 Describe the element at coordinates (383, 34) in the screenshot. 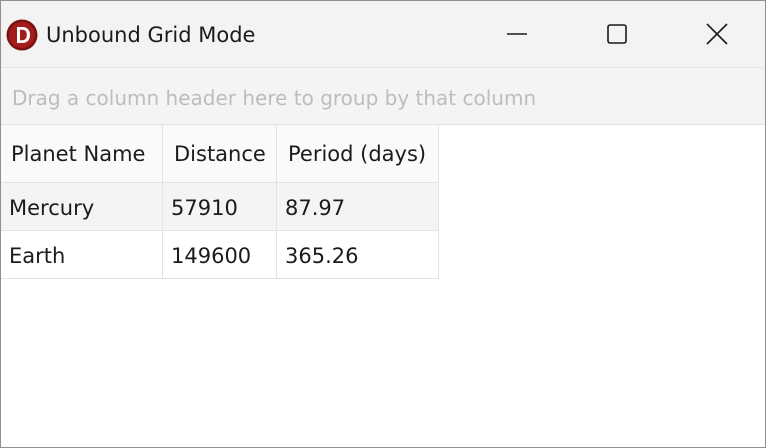

I see `title-bar: Unbound Grid Mode` at that location.